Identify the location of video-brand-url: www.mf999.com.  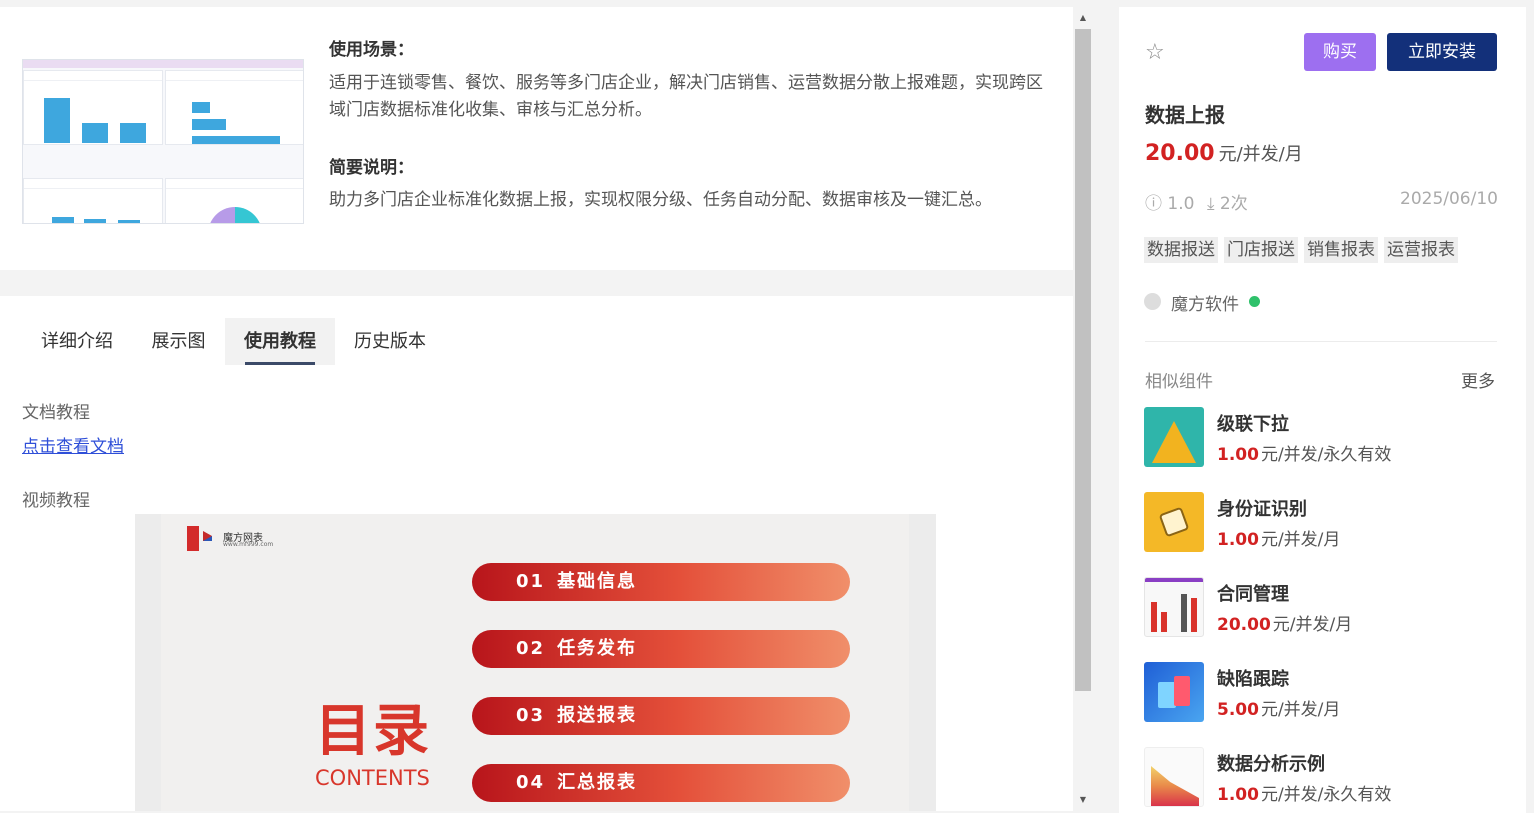
(248, 544).